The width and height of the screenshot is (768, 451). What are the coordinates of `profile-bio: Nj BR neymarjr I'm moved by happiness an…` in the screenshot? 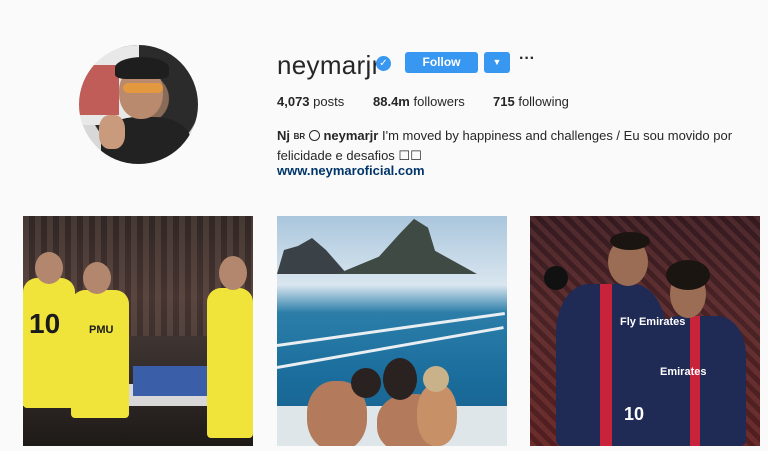 It's located at (512, 145).